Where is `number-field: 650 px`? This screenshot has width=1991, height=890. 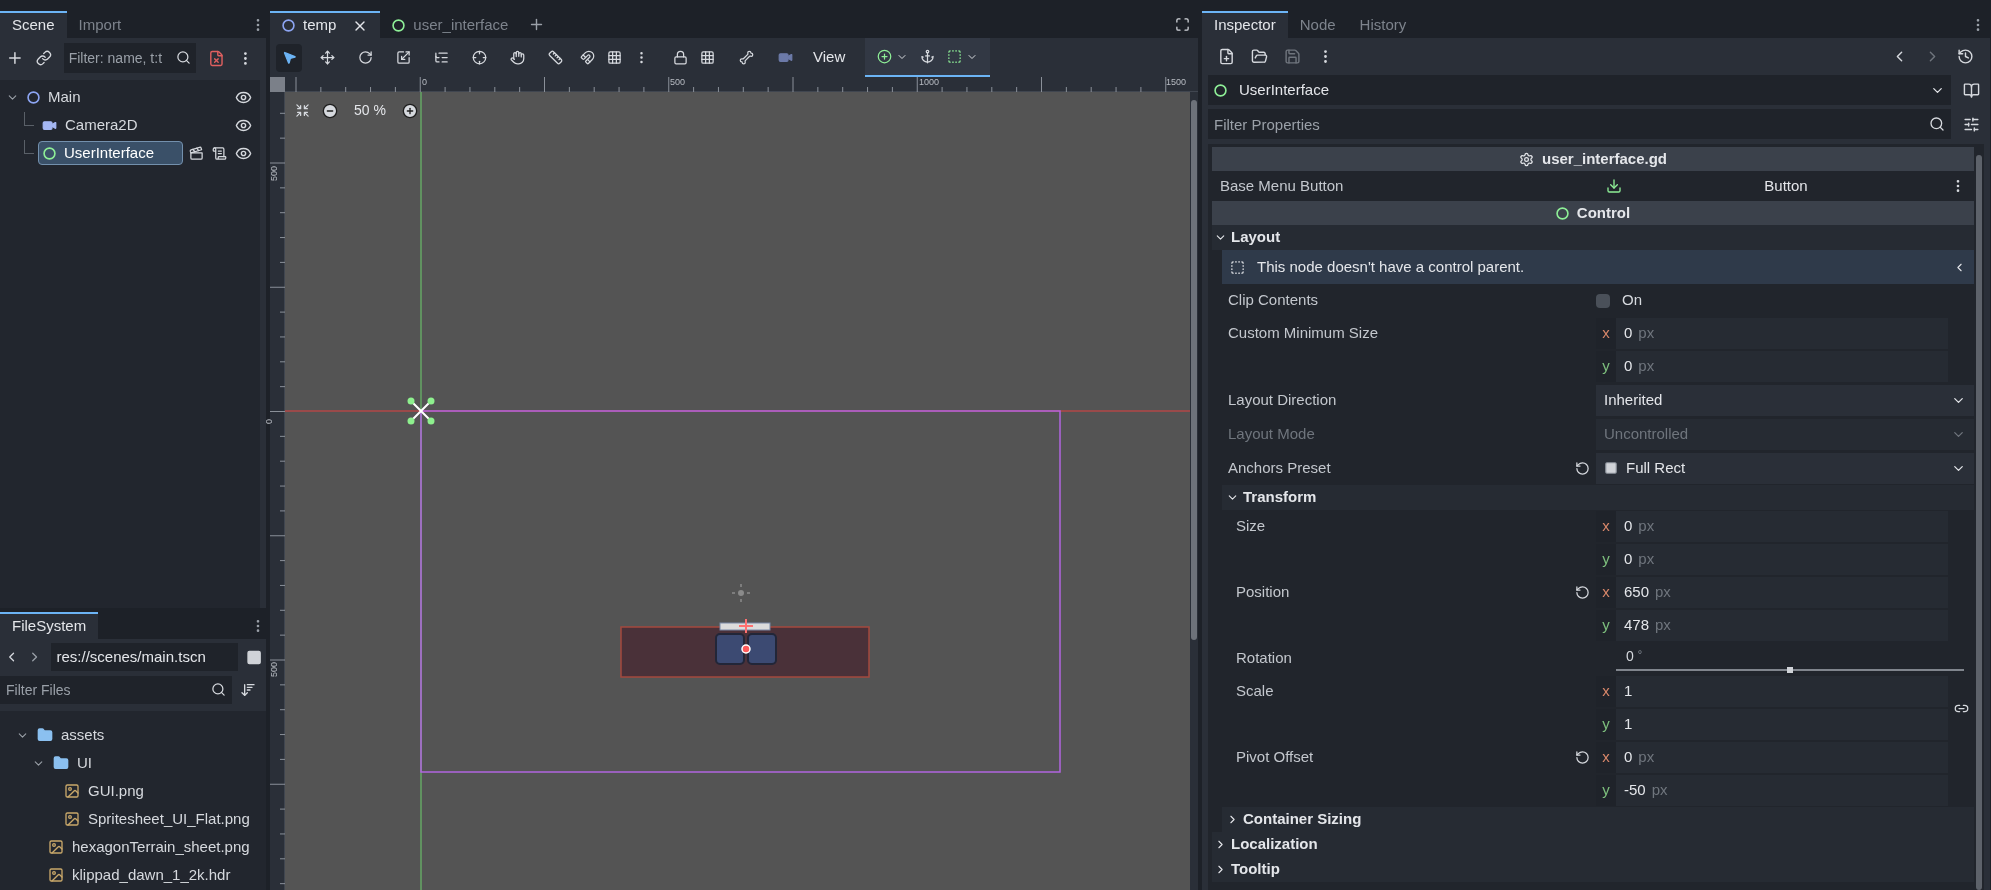 number-field: 650 px is located at coordinates (1782, 592).